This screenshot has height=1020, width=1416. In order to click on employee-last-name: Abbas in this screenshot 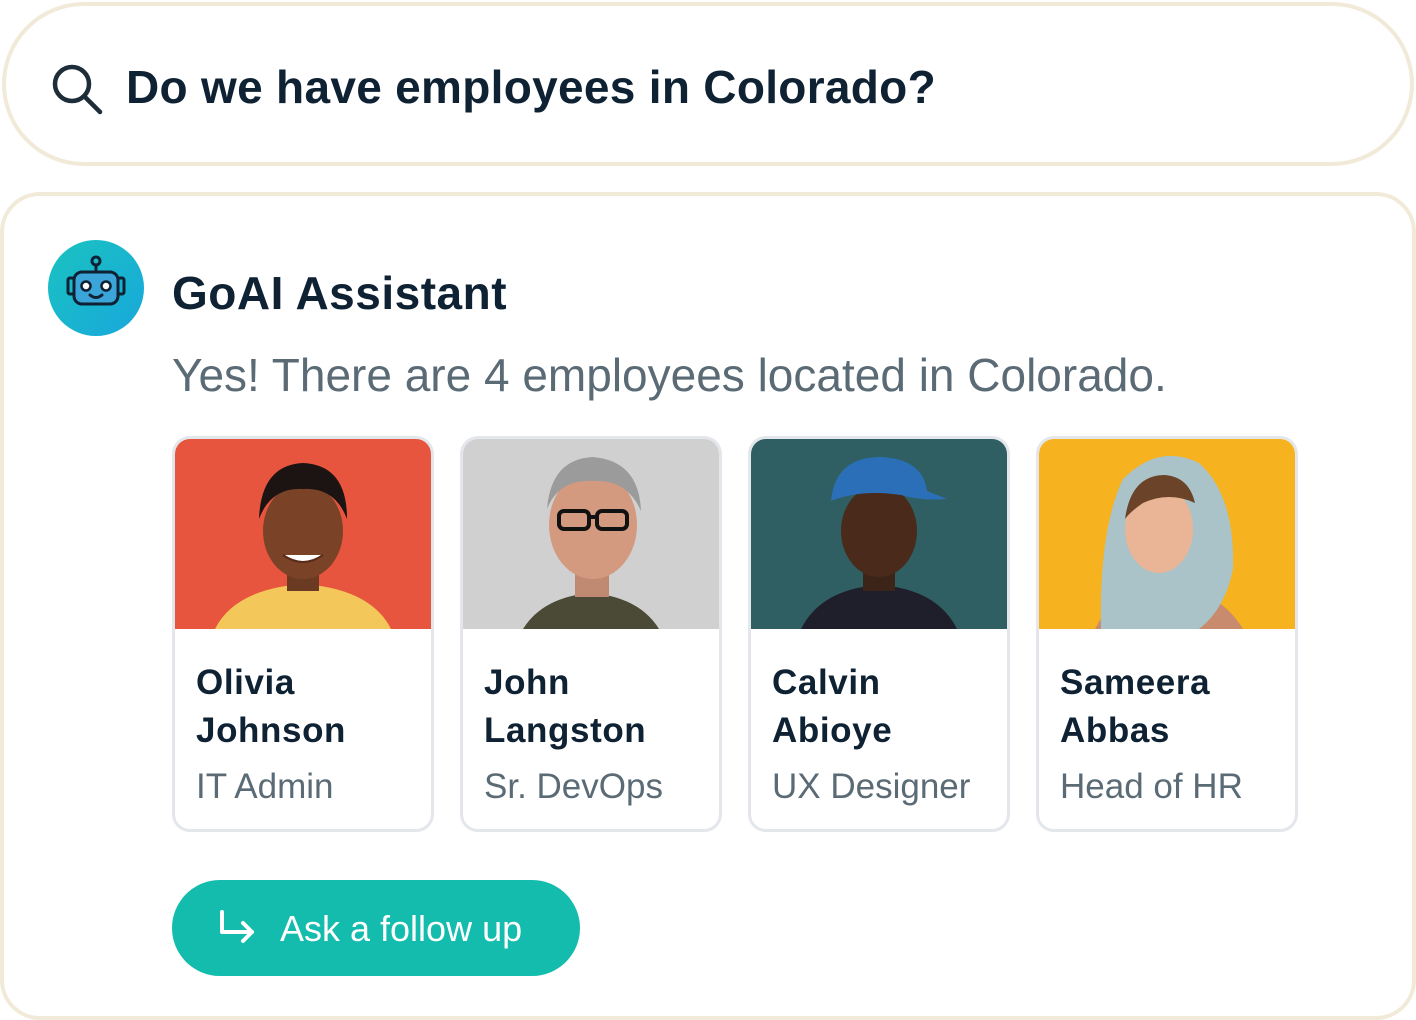, I will do `click(1115, 730)`.